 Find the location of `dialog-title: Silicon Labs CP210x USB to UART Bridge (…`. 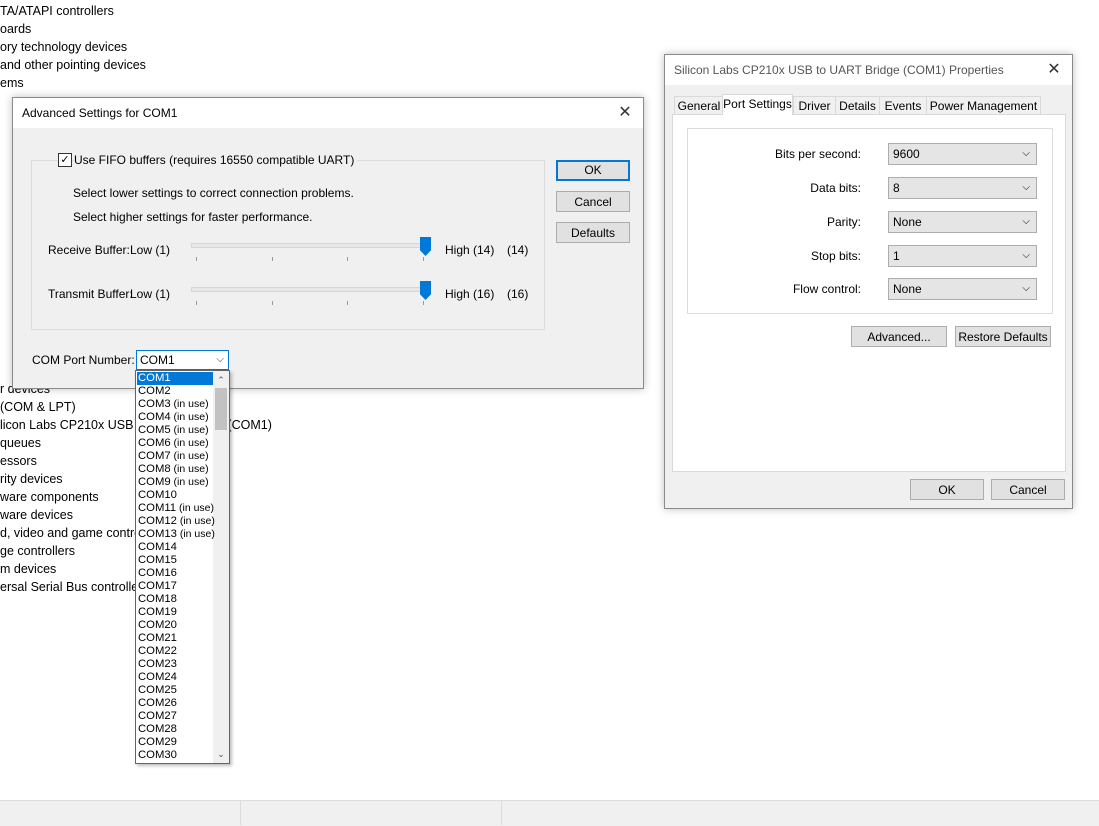

dialog-title: Silicon Labs CP210x USB to UART Bridge (… is located at coordinates (839, 70).